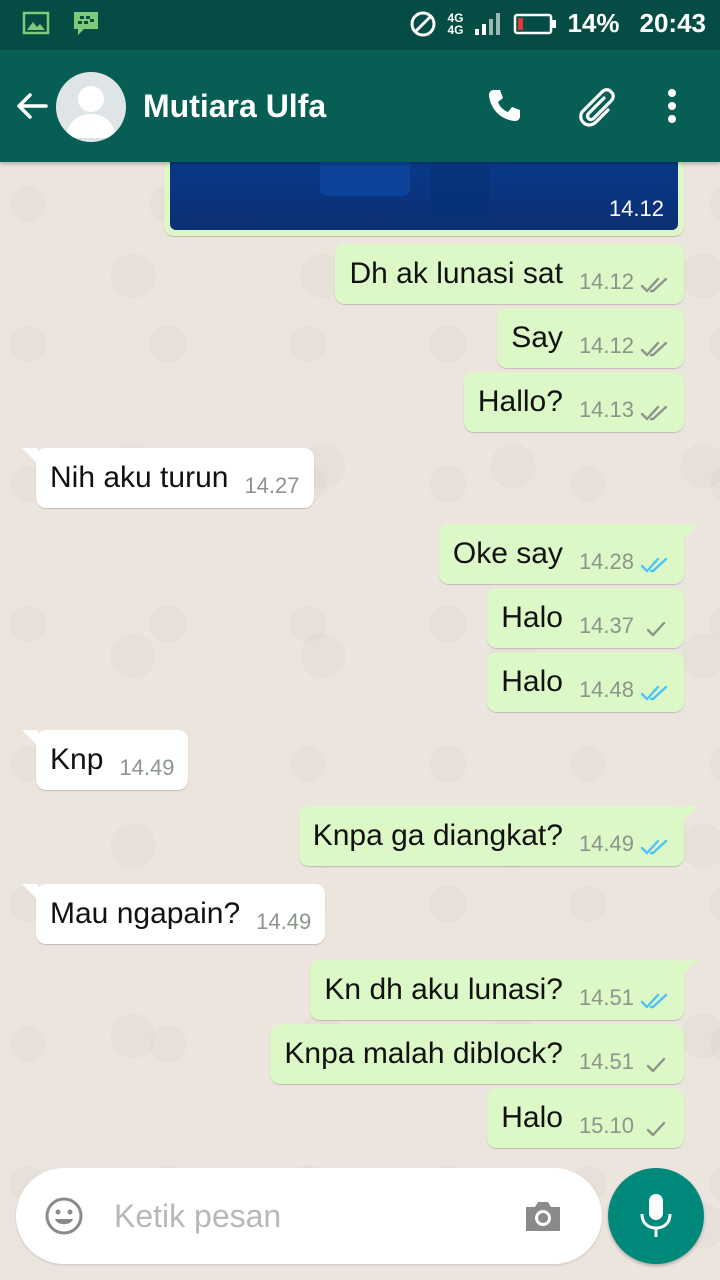 This screenshot has width=720, height=1280. I want to click on message-text: Kn dh aku lunasi?, so click(443, 989).